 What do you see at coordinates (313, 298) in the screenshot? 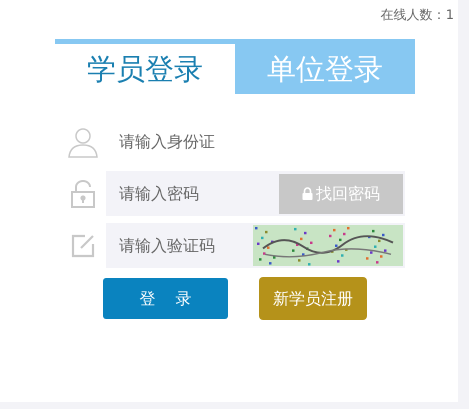
I see `register-button: 新学员注册` at bounding box center [313, 298].